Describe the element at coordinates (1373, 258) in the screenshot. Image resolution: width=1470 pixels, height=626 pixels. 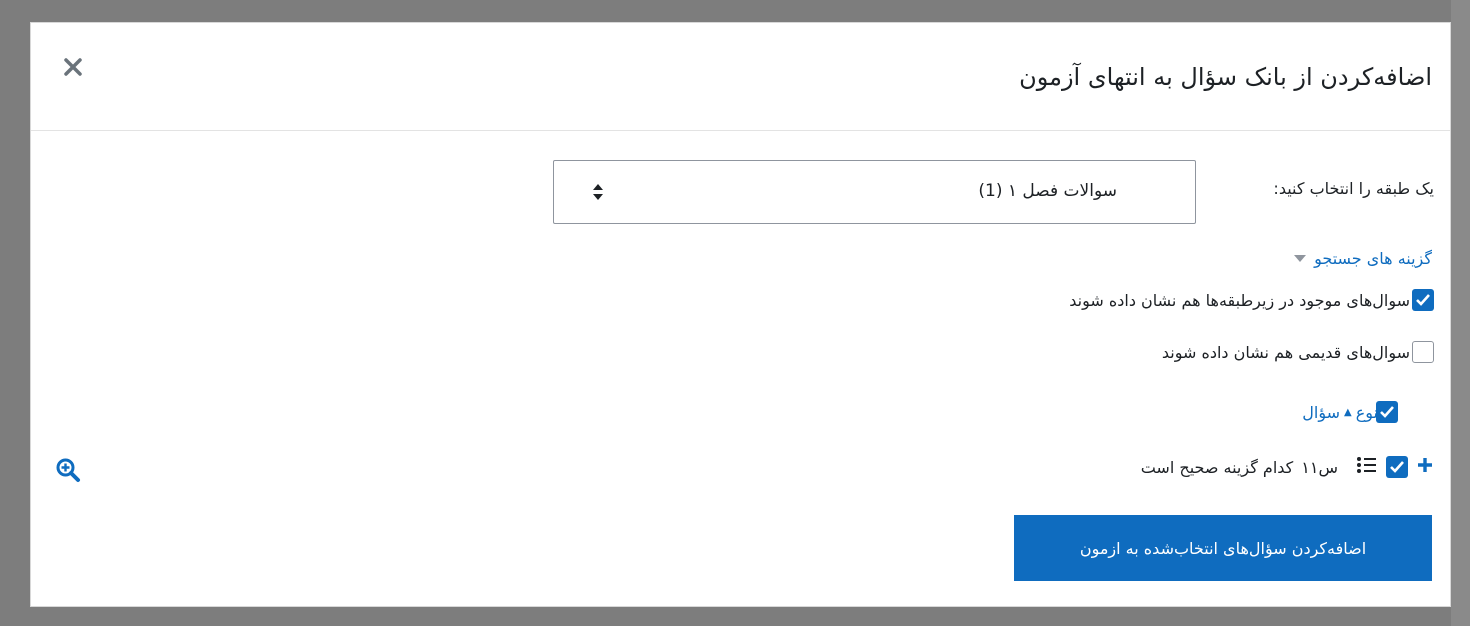
I see `search-options-label: گزینه های جستجو` at that location.